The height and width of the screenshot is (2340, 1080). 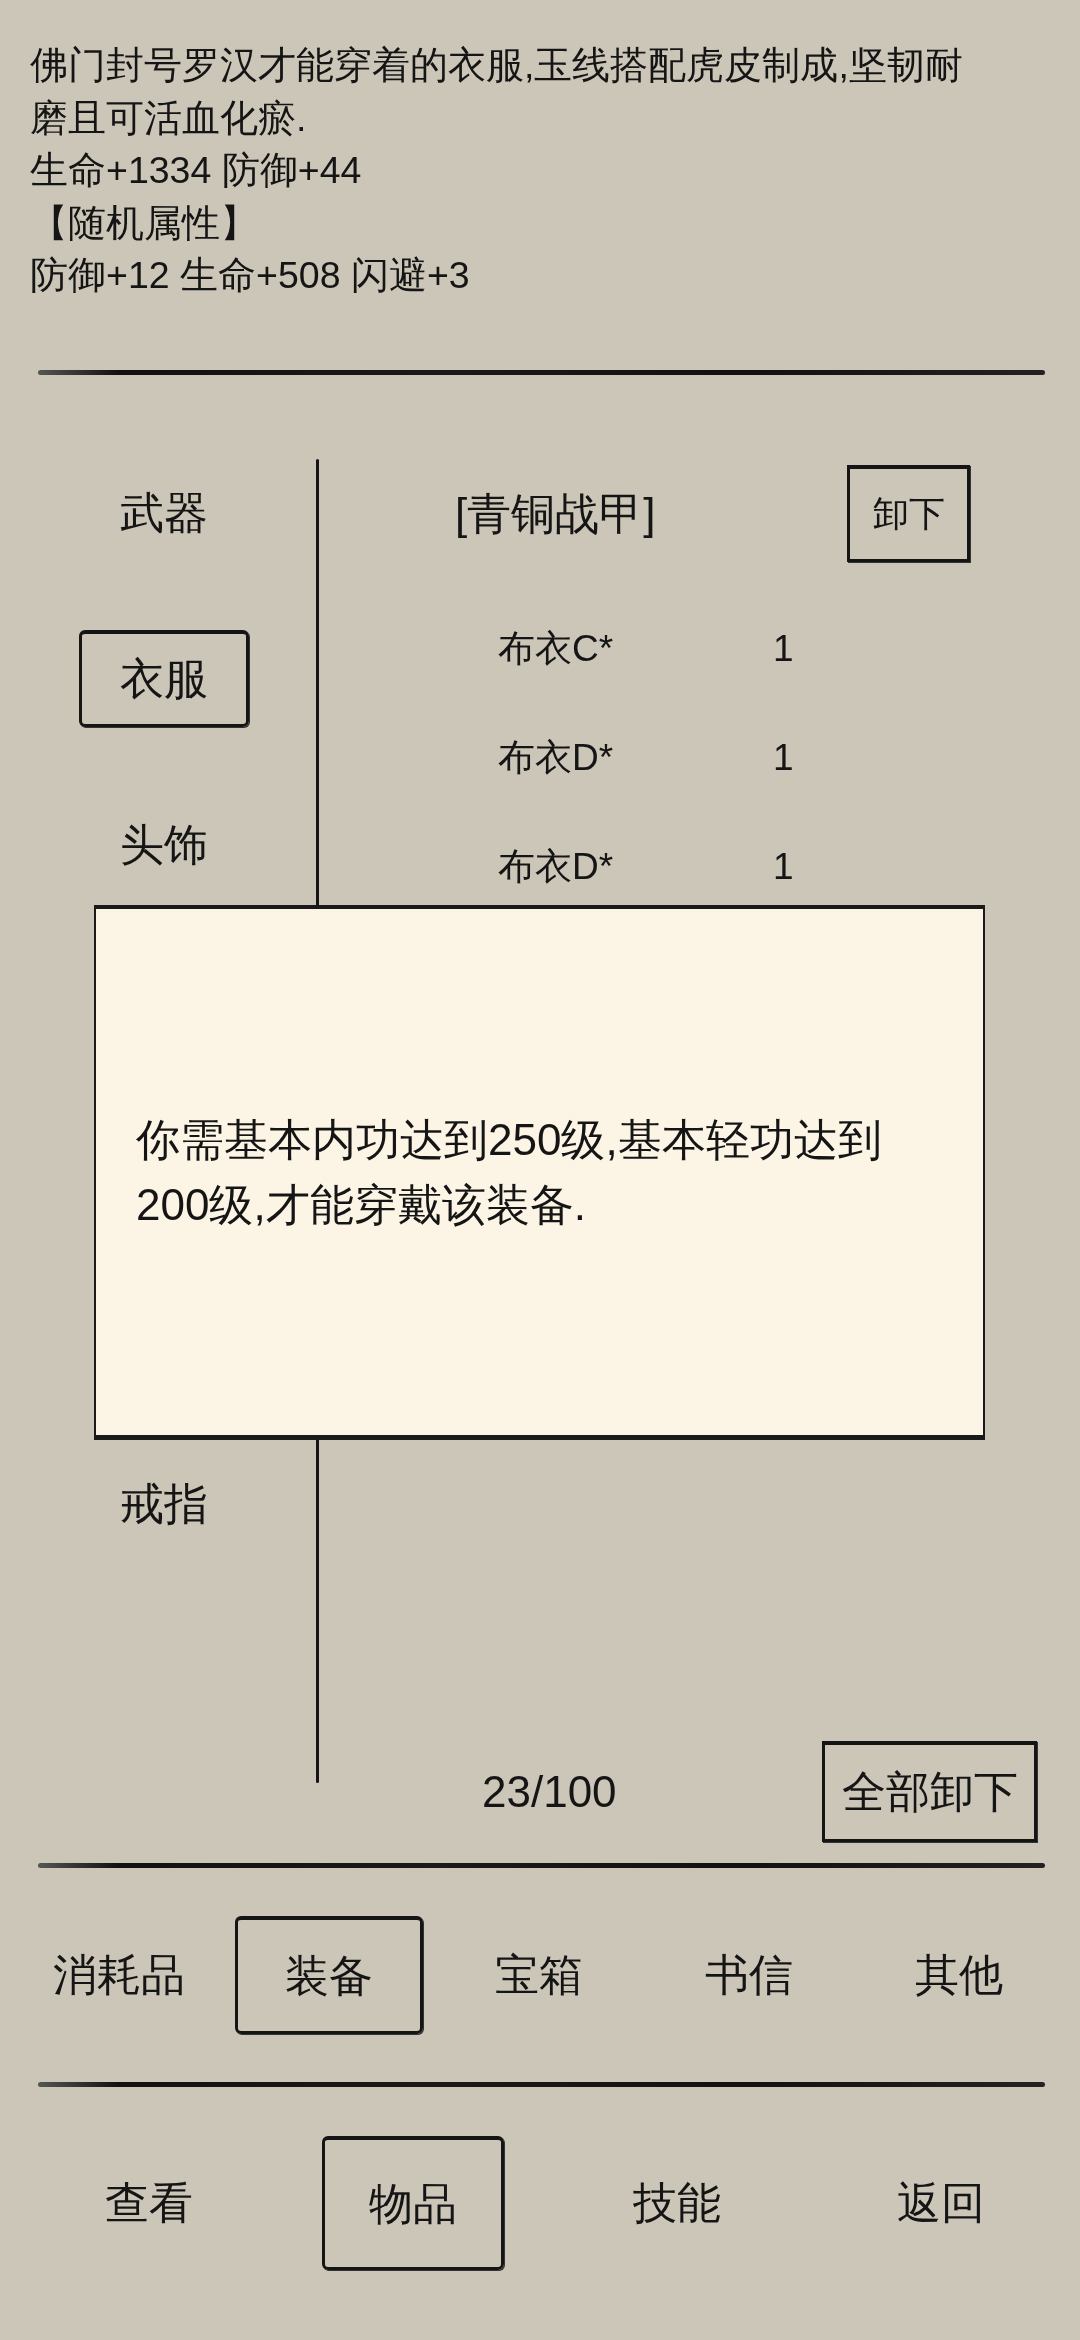 I want to click on dialog-message: 你需基本内功达到250级,基本轻功达到200级,才能穿戴该装备., so click(x=509, y=1172).